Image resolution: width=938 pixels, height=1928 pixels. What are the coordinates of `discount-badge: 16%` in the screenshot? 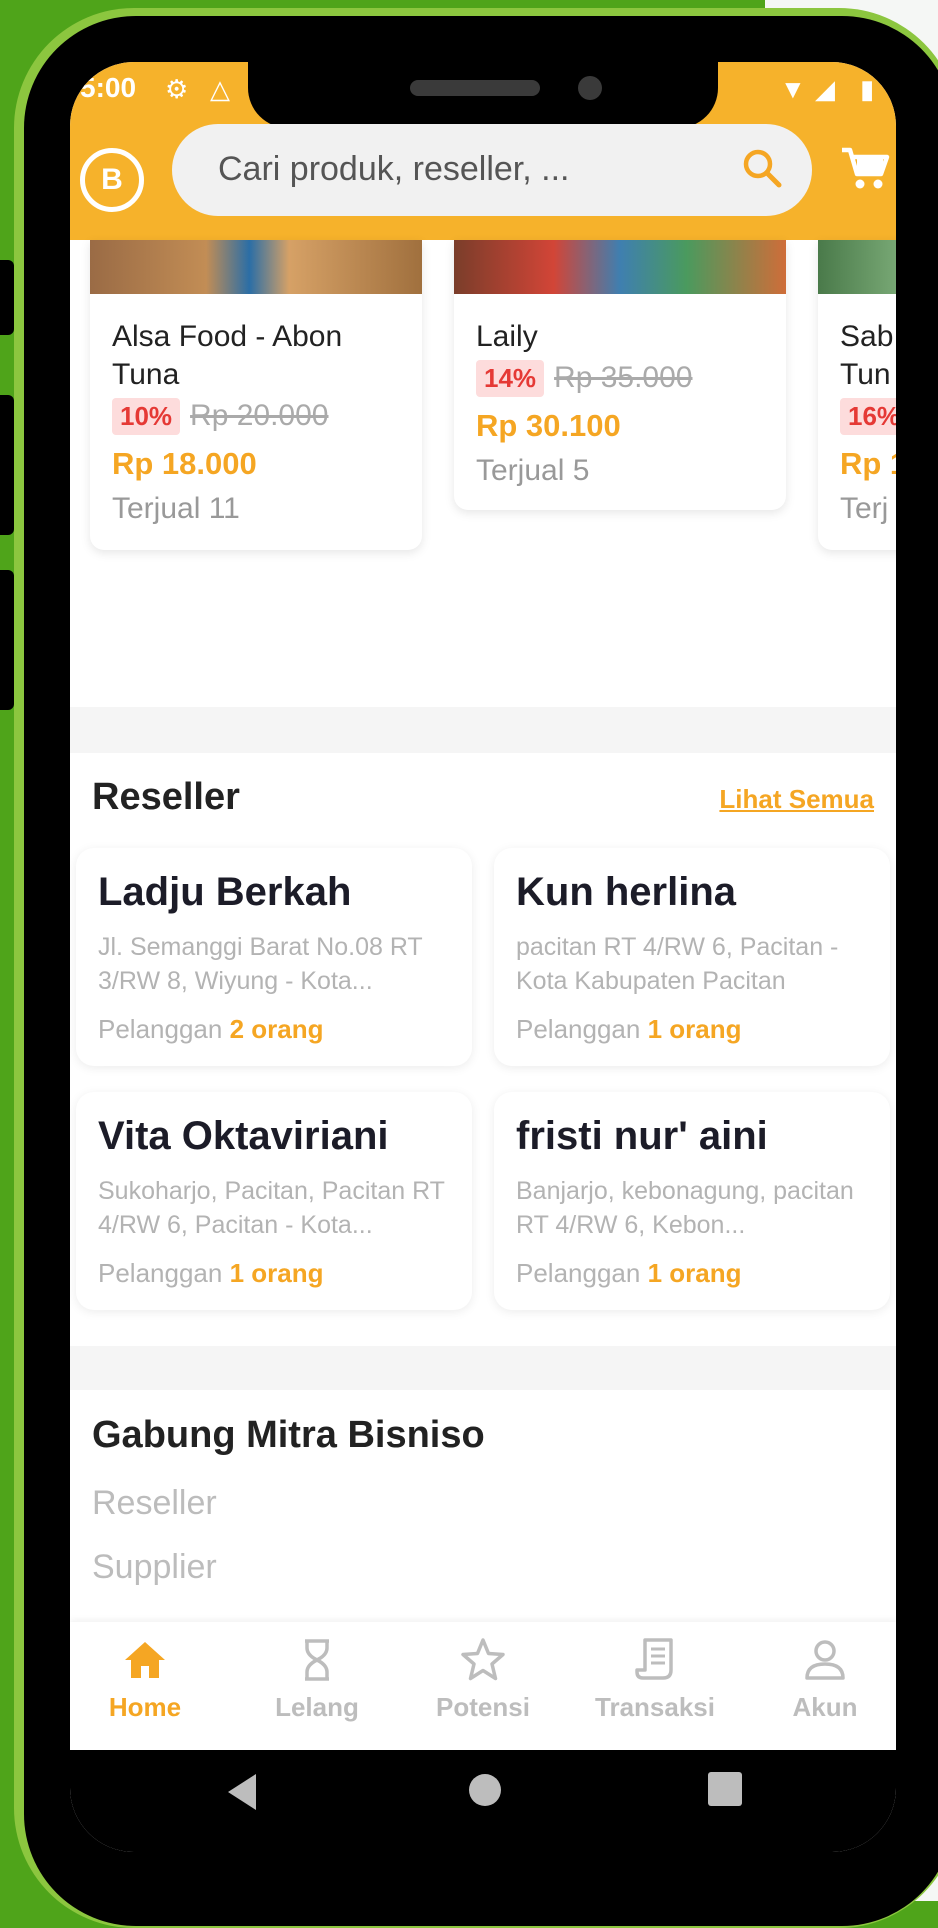 It's located at (868, 416).